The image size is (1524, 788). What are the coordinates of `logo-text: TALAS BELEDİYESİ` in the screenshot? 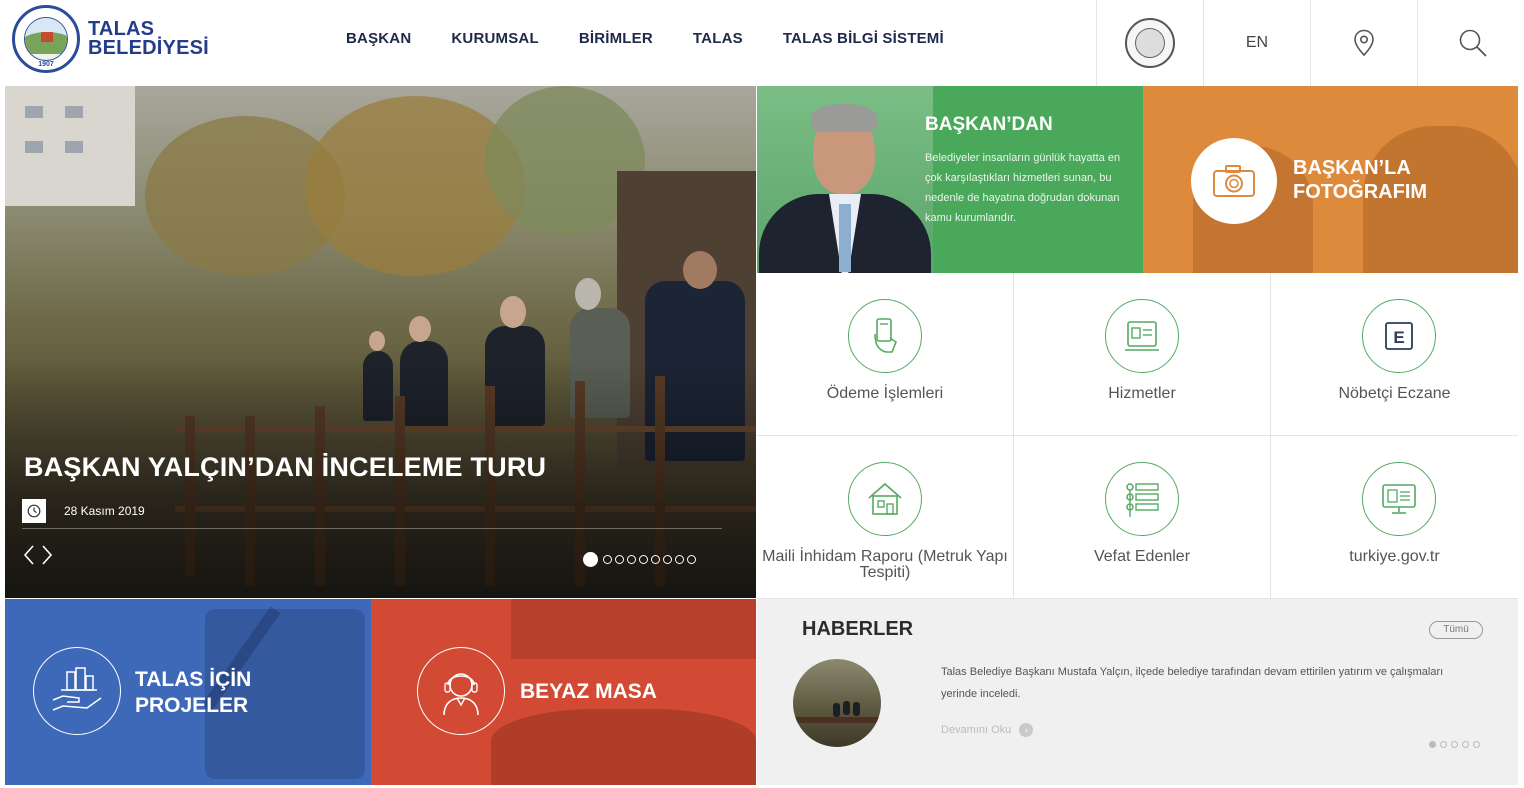 It's located at (148, 39).